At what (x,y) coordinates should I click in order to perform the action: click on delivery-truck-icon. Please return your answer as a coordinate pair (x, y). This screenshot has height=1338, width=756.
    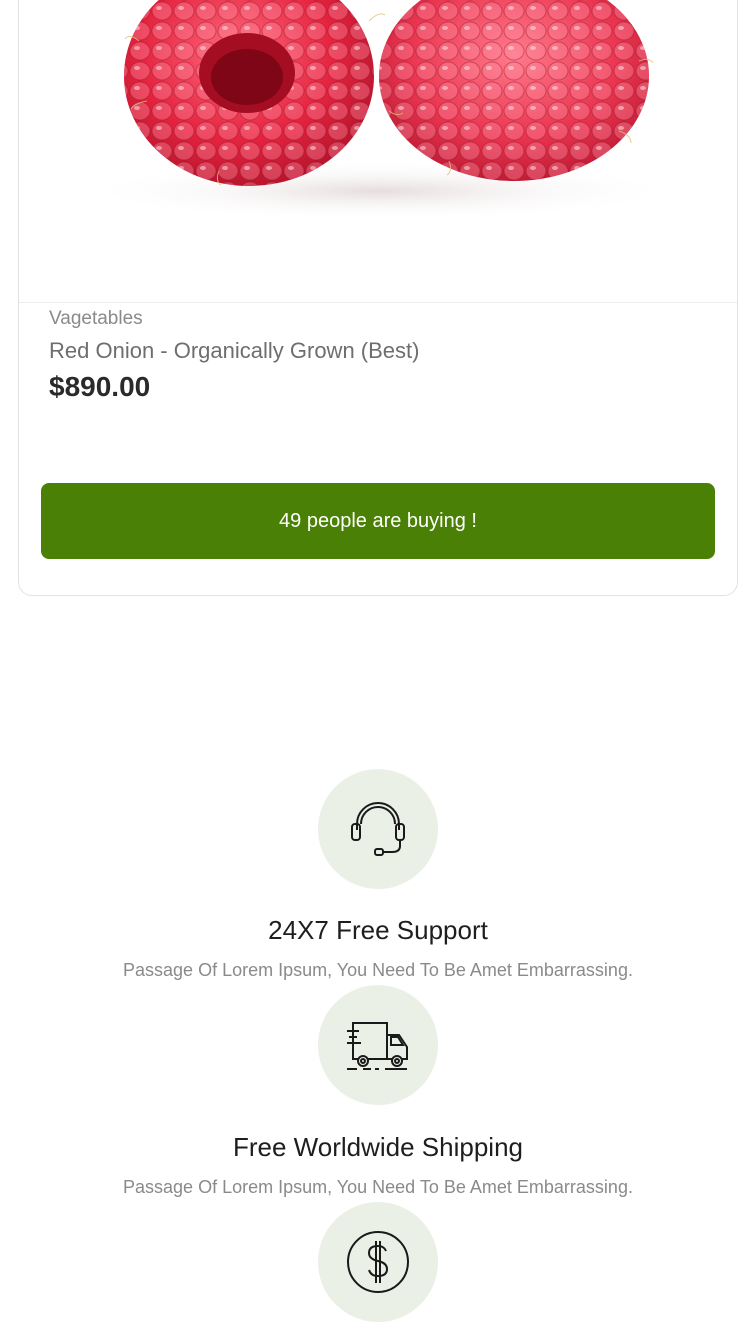
    Looking at the image, I should click on (377, 1046).